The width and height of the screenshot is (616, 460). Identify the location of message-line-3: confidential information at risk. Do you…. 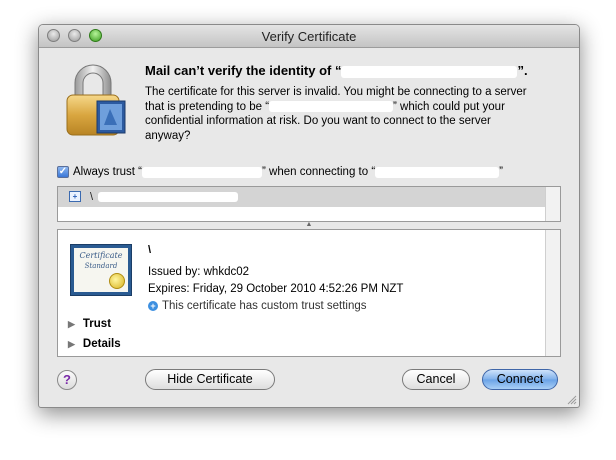
(318, 121).